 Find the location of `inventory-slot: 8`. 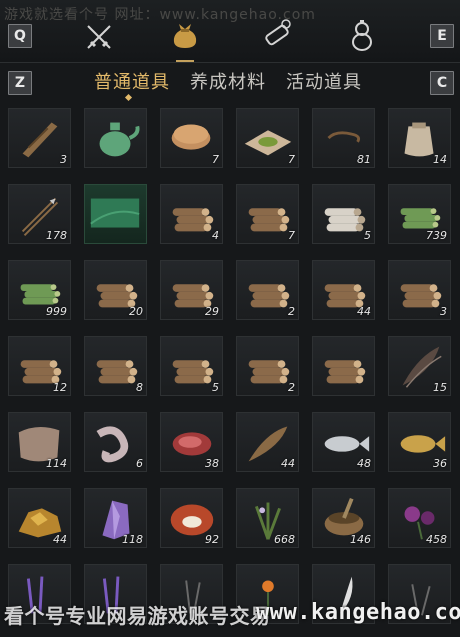

inventory-slot: 8 is located at coordinates (115, 366).